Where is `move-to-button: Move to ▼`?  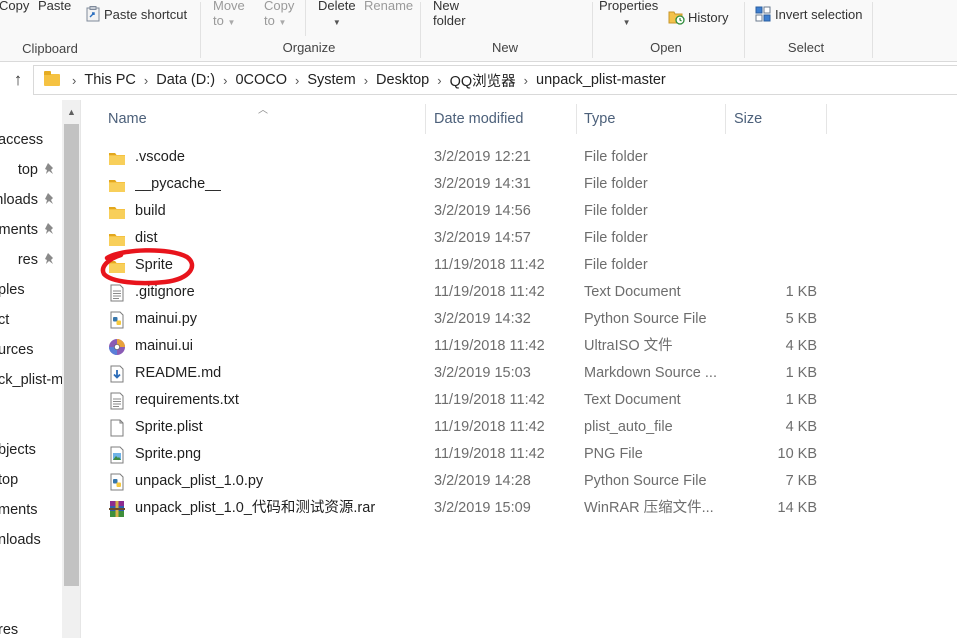 move-to-button: Move to ▼ is located at coordinates (229, 15).